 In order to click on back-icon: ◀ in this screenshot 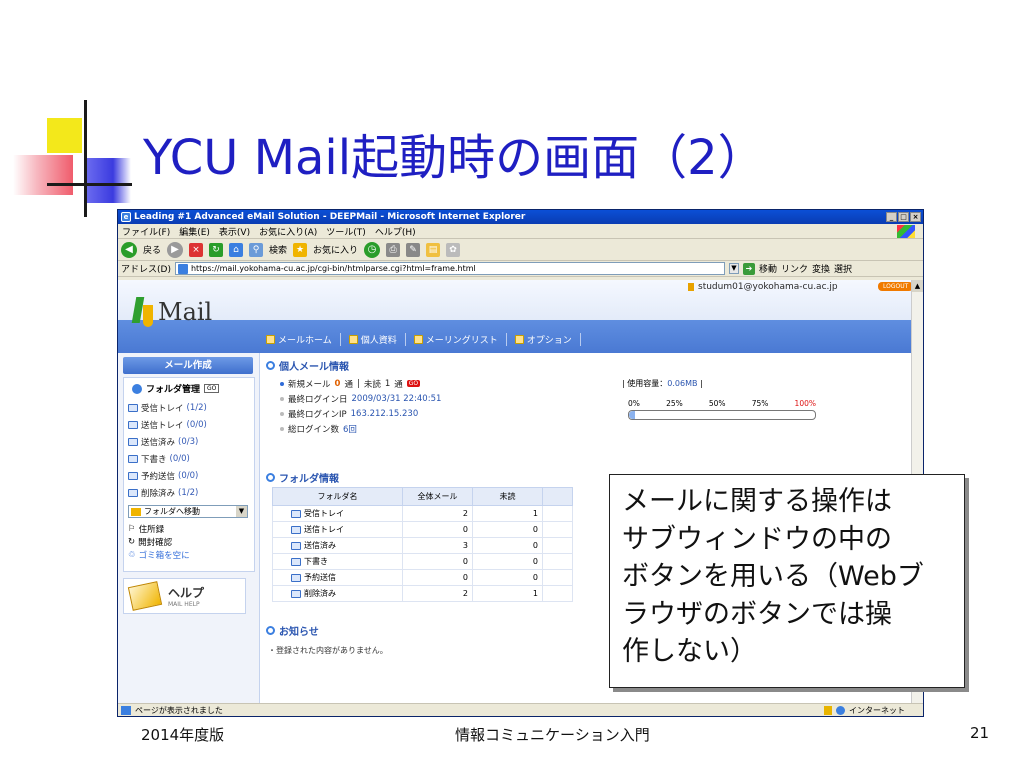, I will do `click(129, 249)`.